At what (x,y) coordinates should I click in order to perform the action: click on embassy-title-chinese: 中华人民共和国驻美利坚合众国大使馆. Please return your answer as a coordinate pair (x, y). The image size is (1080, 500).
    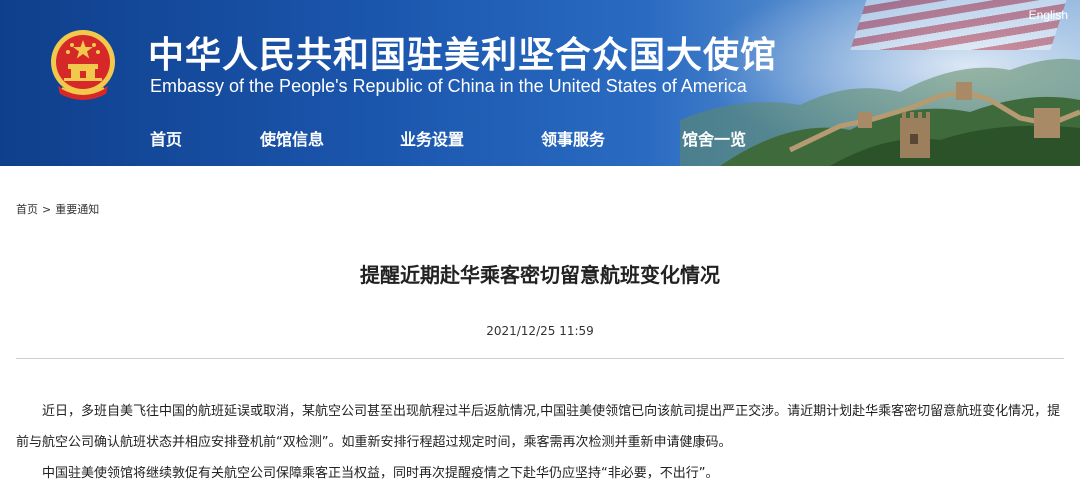
    Looking at the image, I should click on (463, 55).